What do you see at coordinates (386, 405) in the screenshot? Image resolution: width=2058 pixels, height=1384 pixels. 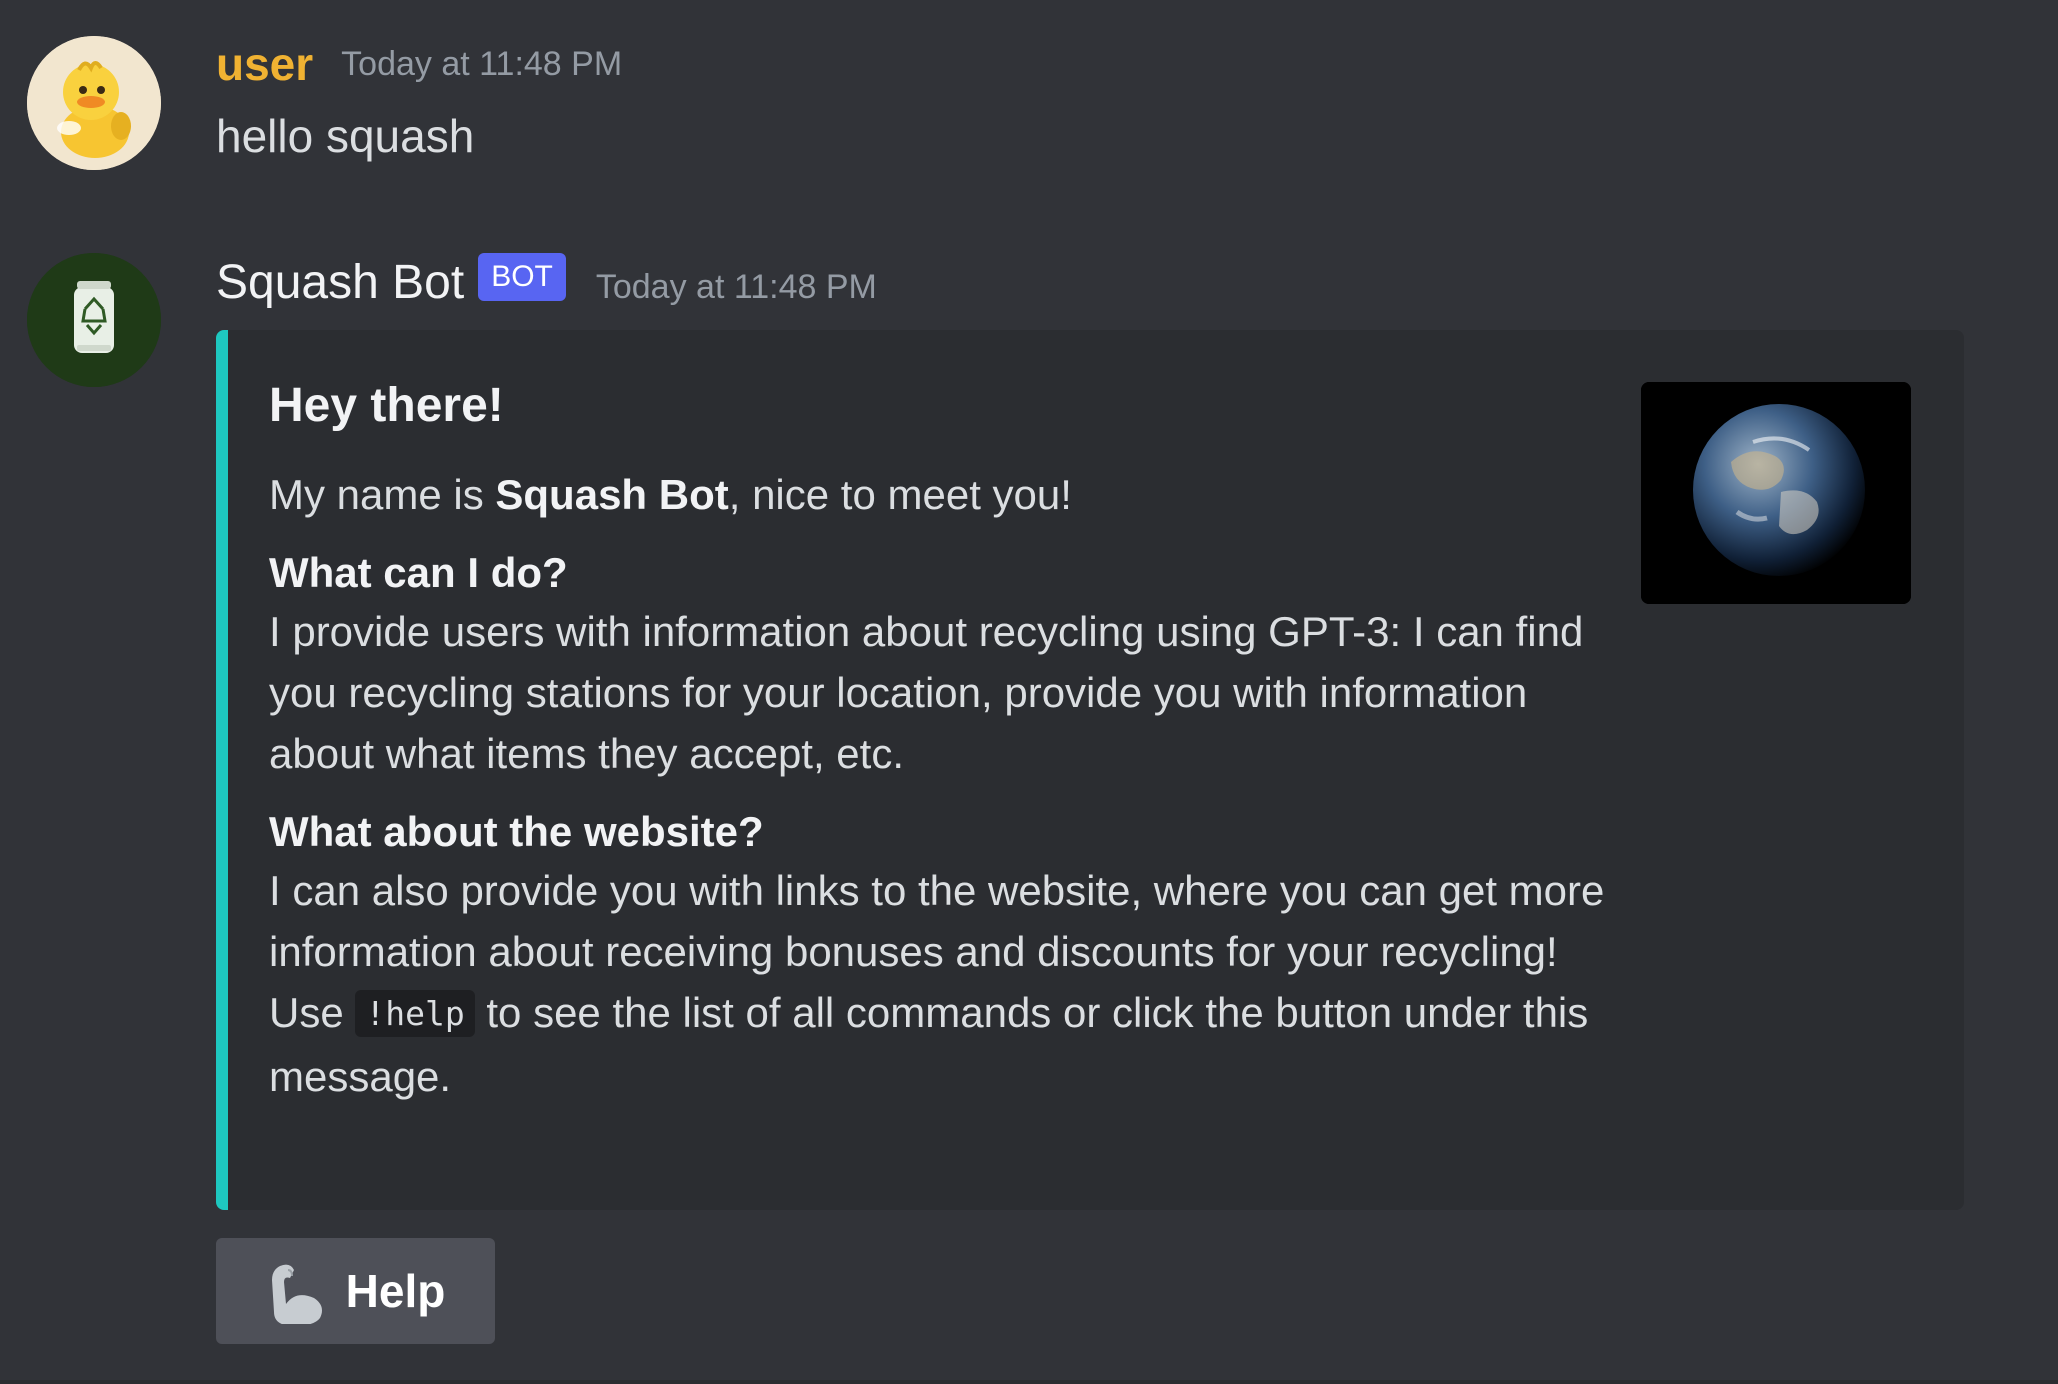 I see `embed-title: Hey there!` at bounding box center [386, 405].